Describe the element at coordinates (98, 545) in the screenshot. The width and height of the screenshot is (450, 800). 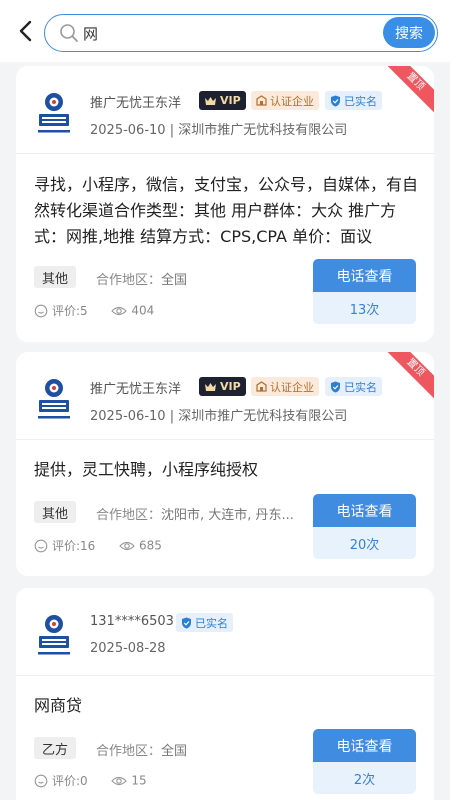
I see `card-stats: 评价:16 685` at that location.